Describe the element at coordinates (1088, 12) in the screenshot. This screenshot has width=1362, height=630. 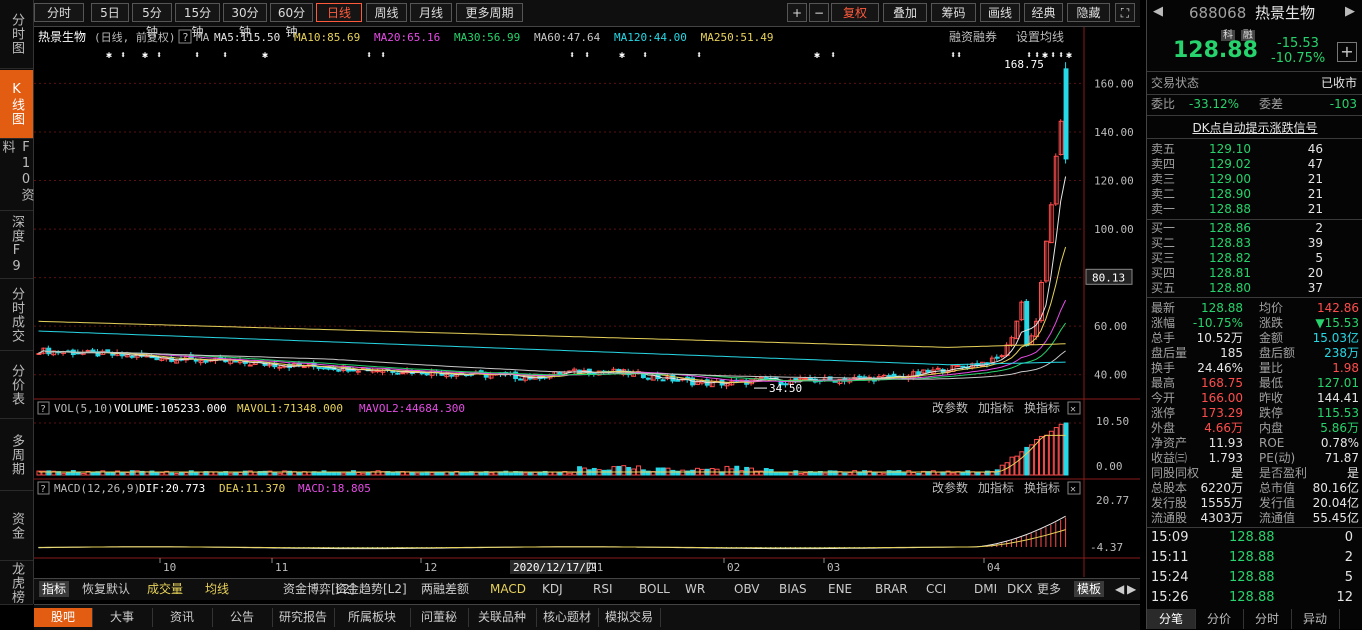
I see `tool-button-7: 隐藏` at that location.